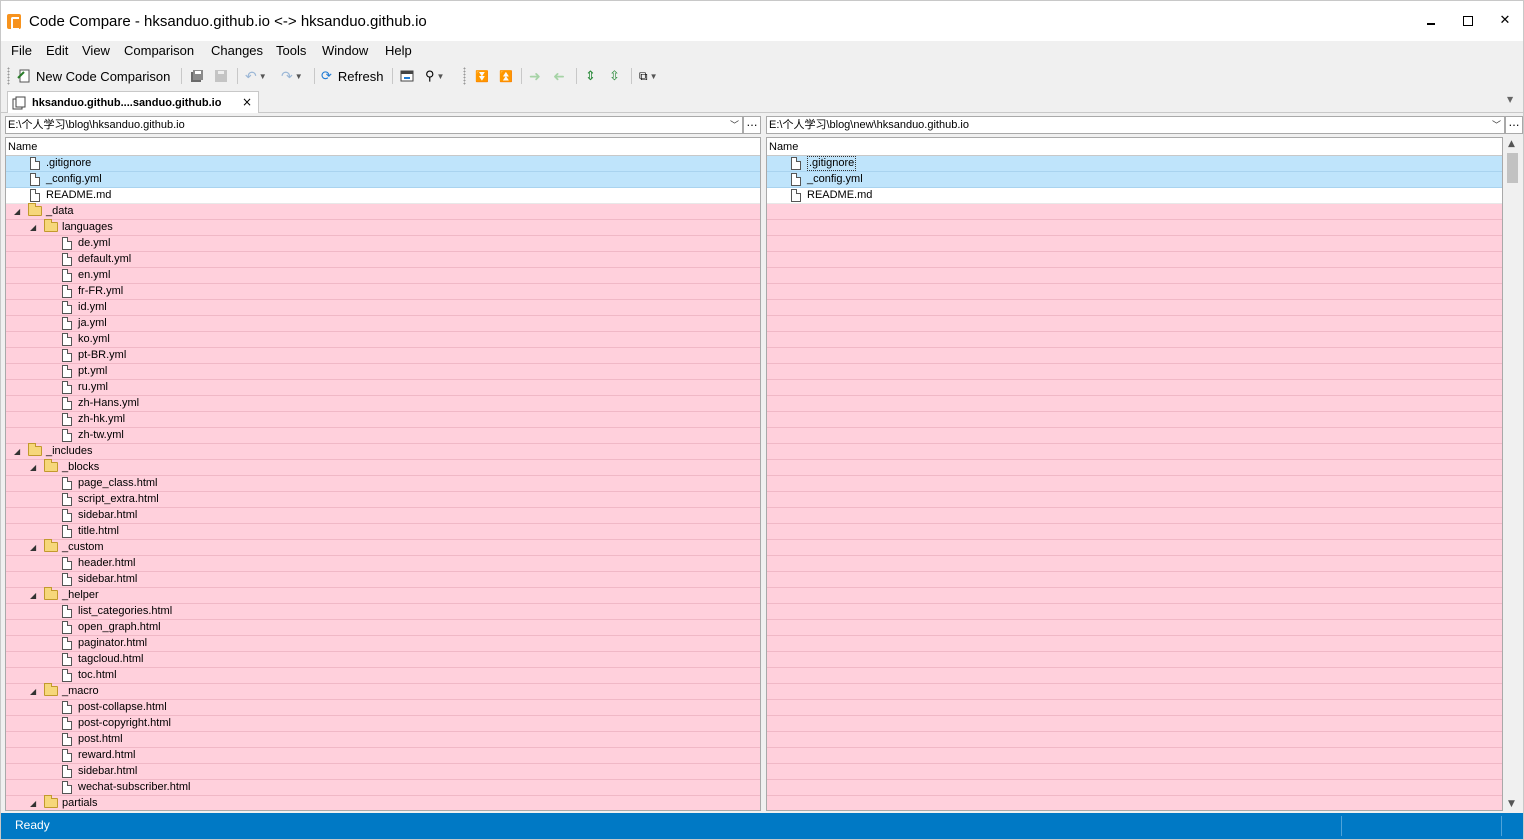  Describe the element at coordinates (383, 676) in the screenshot. I see `file-row: toc.html` at that location.